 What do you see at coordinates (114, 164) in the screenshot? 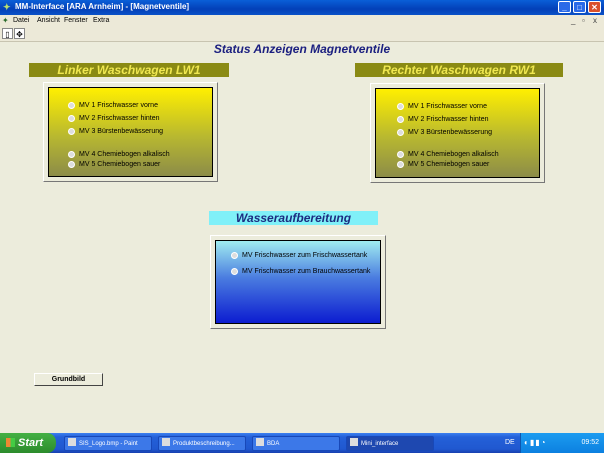
I see `left-valve-mv5: MV 5 Chemiebogen sauer` at bounding box center [114, 164].